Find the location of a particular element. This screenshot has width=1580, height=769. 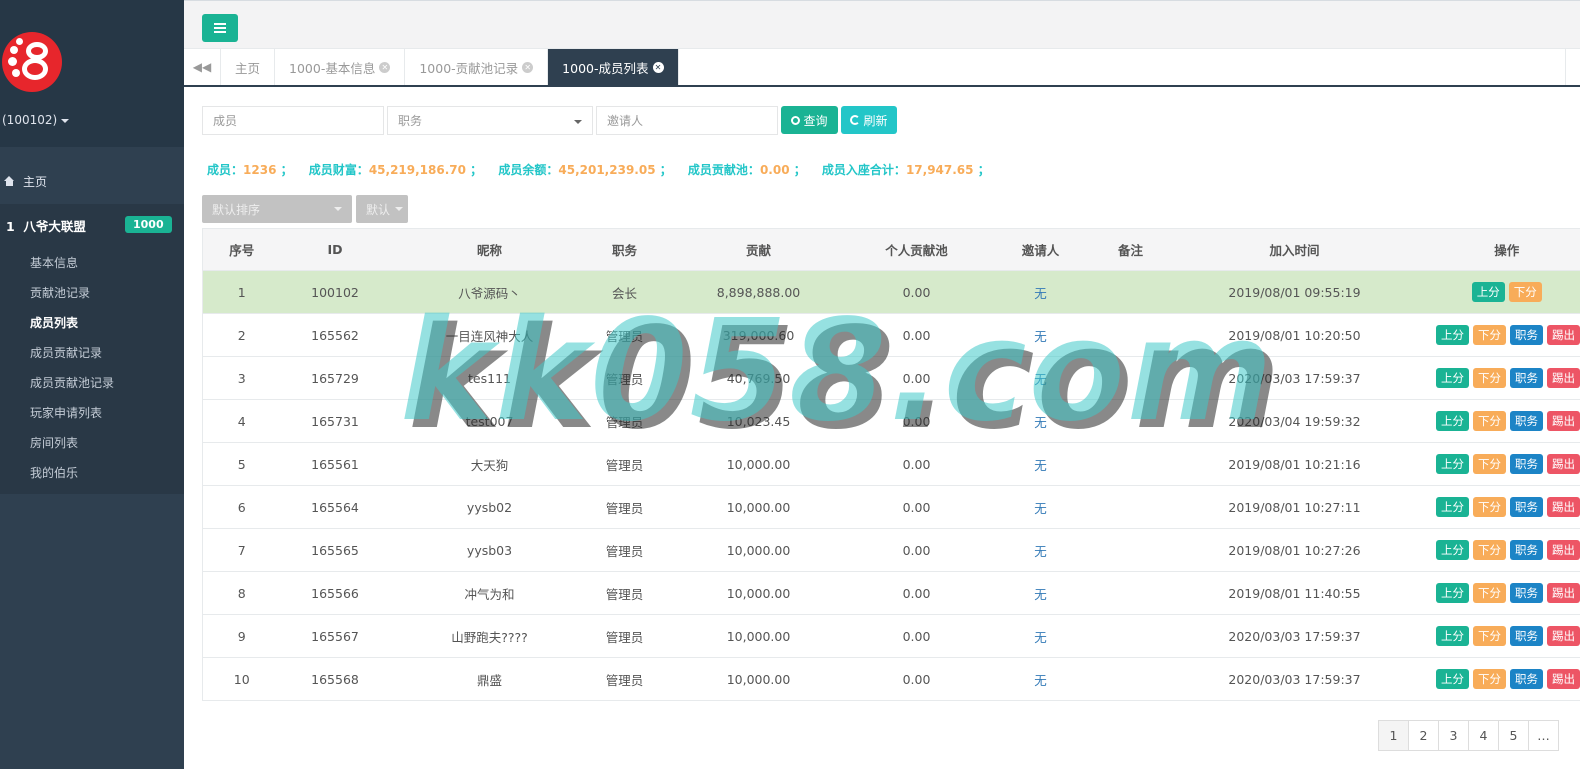

sidebar-item-member-contrib: 成员贡献记录 is located at coordinates (72, 353).